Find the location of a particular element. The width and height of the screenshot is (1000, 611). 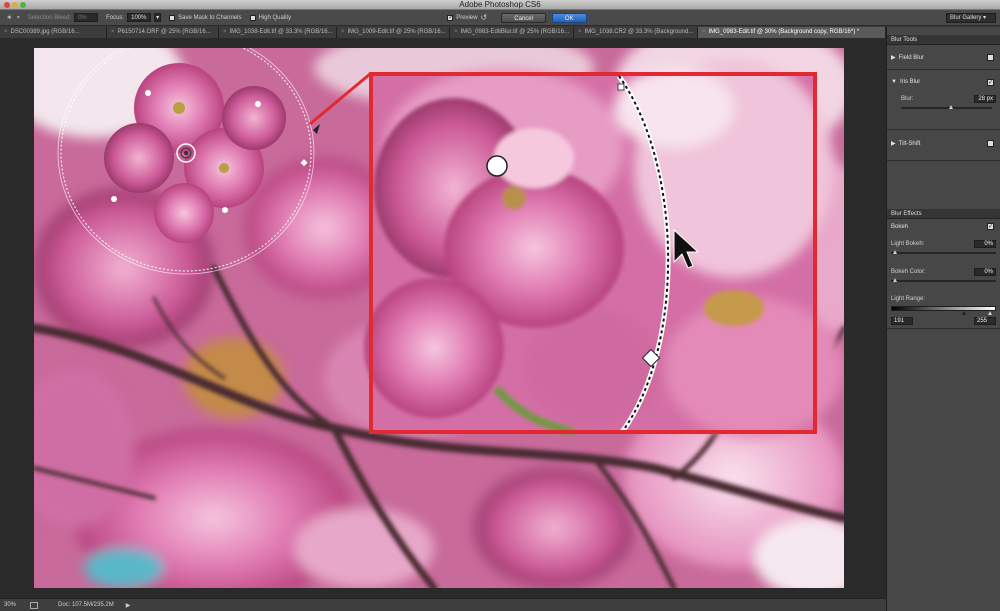

bokeh-color-input: 0% is located at coordinates (985, 272).